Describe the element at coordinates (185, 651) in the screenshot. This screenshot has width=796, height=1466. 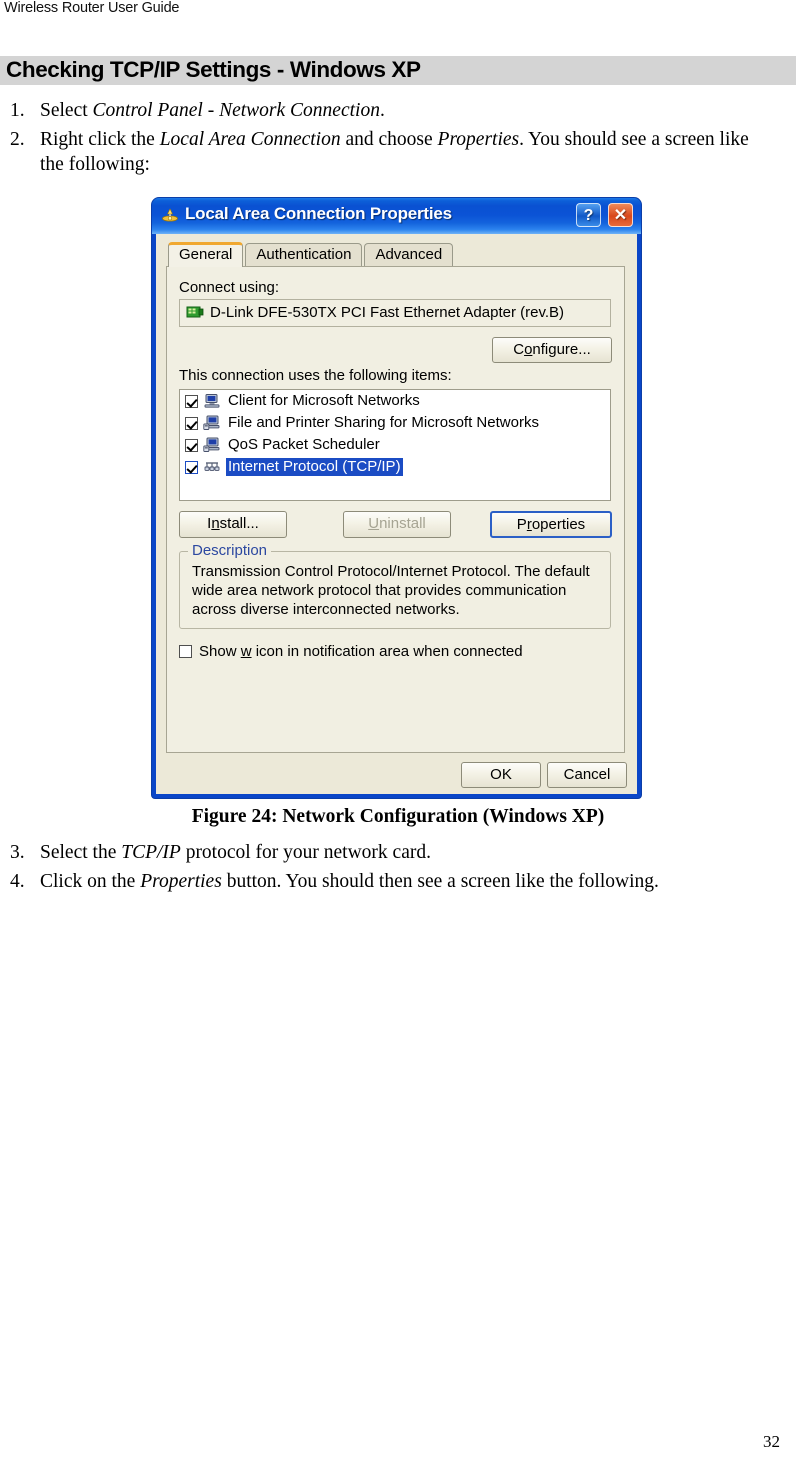
I see `show-icon-checkbox` at that location.